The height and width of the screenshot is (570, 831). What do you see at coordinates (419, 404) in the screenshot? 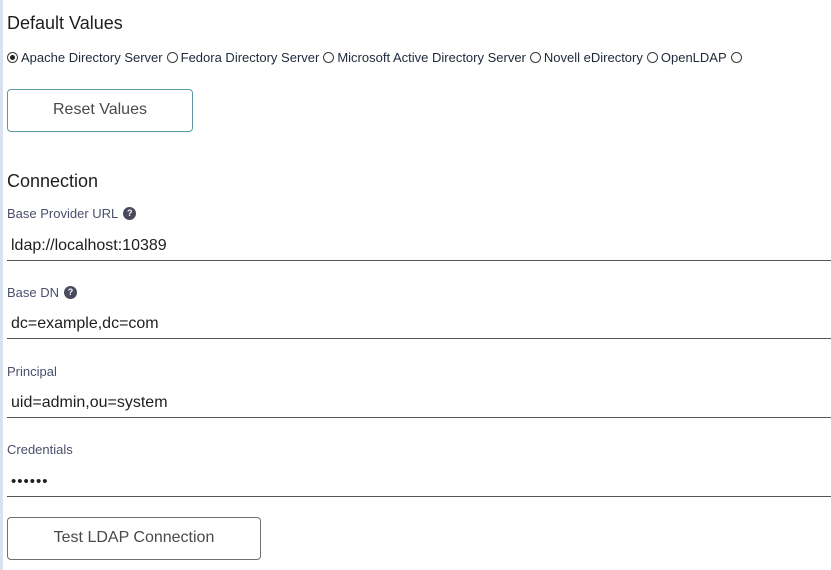
I see `principal-input: uid=admin,ou=system` at bounding box center [419, 404].